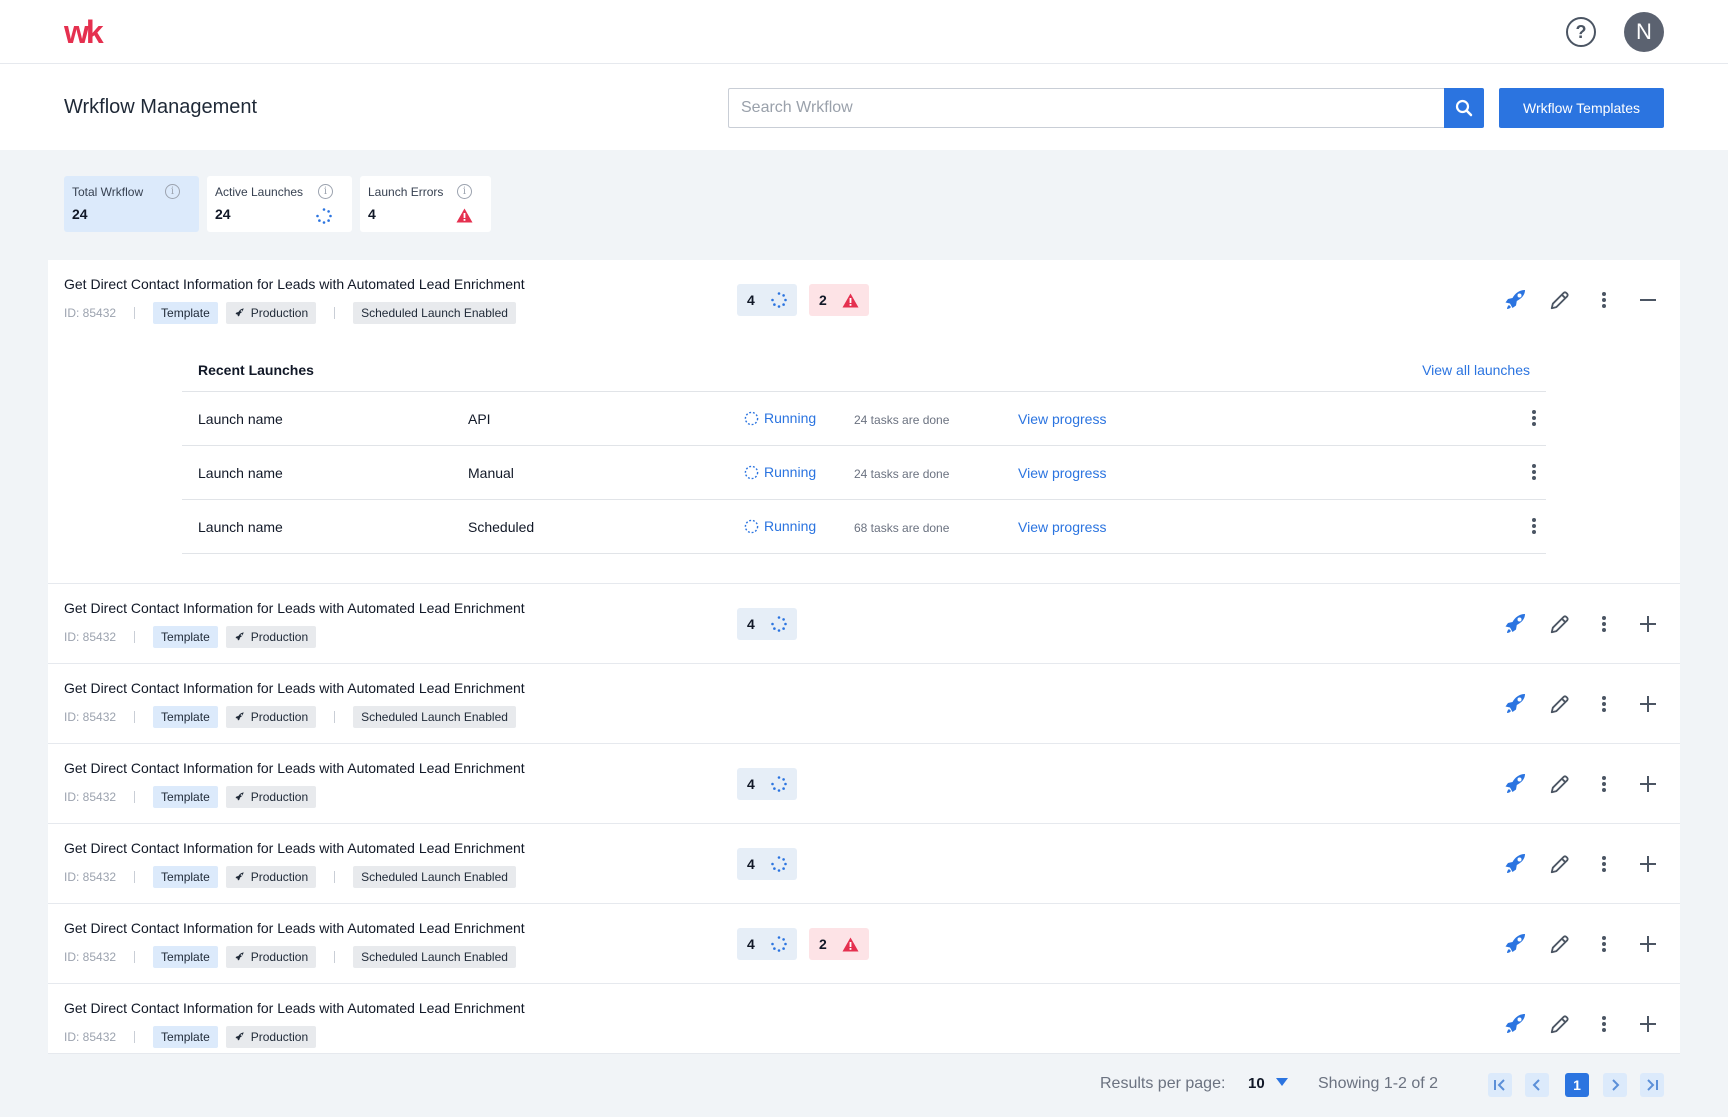 This screenshot has width=1728, height=1117. What do you see at coordinates (1500, 1085) in the screenshot?
I see `first-page-button` at bounding box center [1500, 1085].